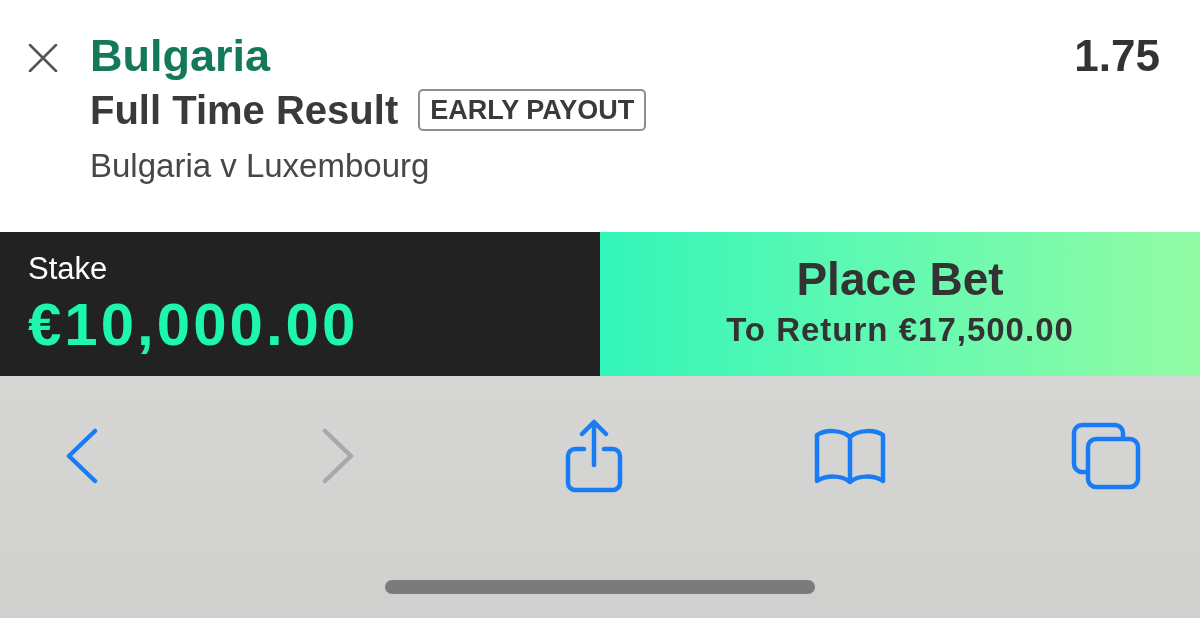 Image resolution: width=1200 pixels, height=618 pixels. Describe the element at coordinates (532, 110) in the screenshot. I see `early-payout-tag: EARLY PAYOUT` at that location.